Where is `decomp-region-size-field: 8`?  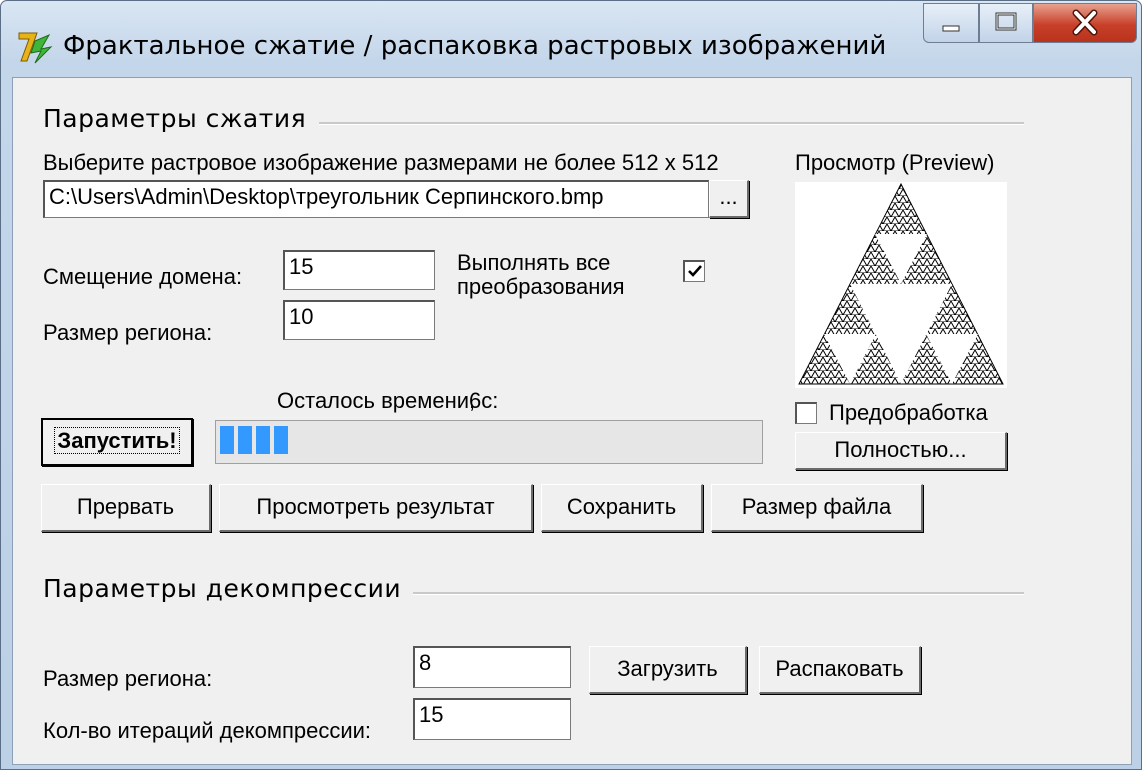 decomp-region-size-field: 8 is located at coordinates (492, 667).